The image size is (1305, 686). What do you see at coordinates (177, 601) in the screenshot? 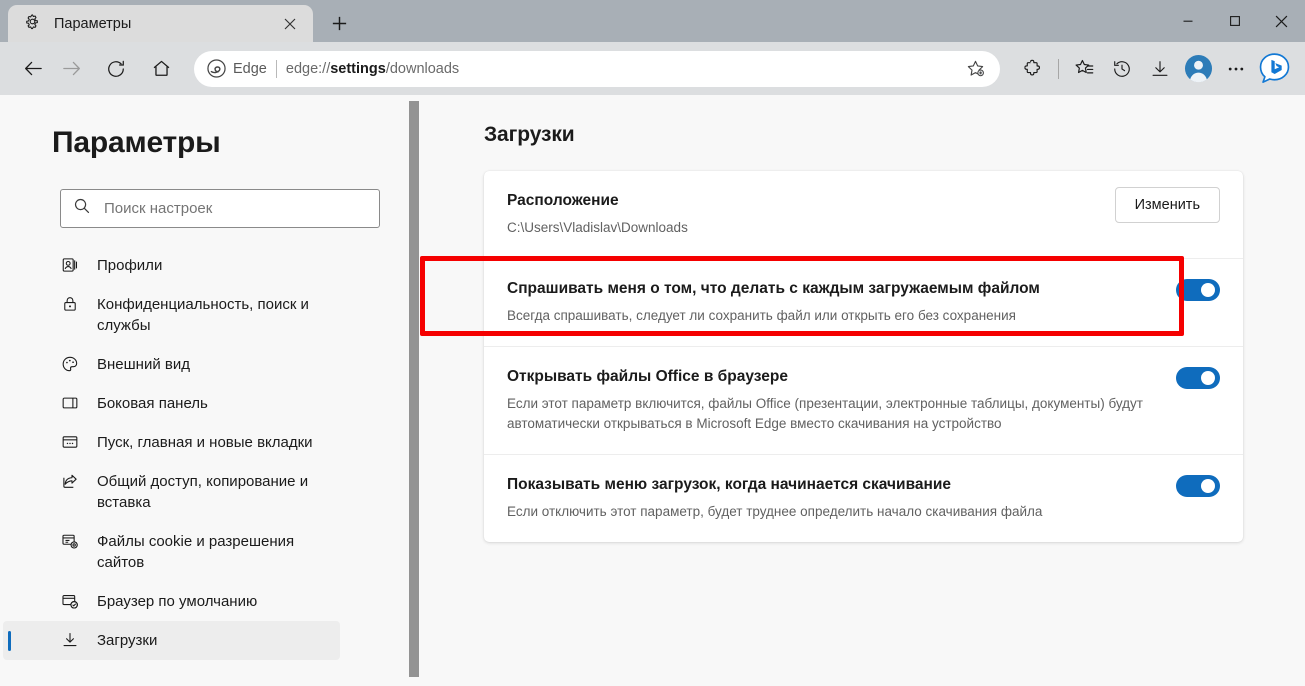
I see `sidebar-item-label: Браузер по умолчанию` at bounding box center [177, 601].